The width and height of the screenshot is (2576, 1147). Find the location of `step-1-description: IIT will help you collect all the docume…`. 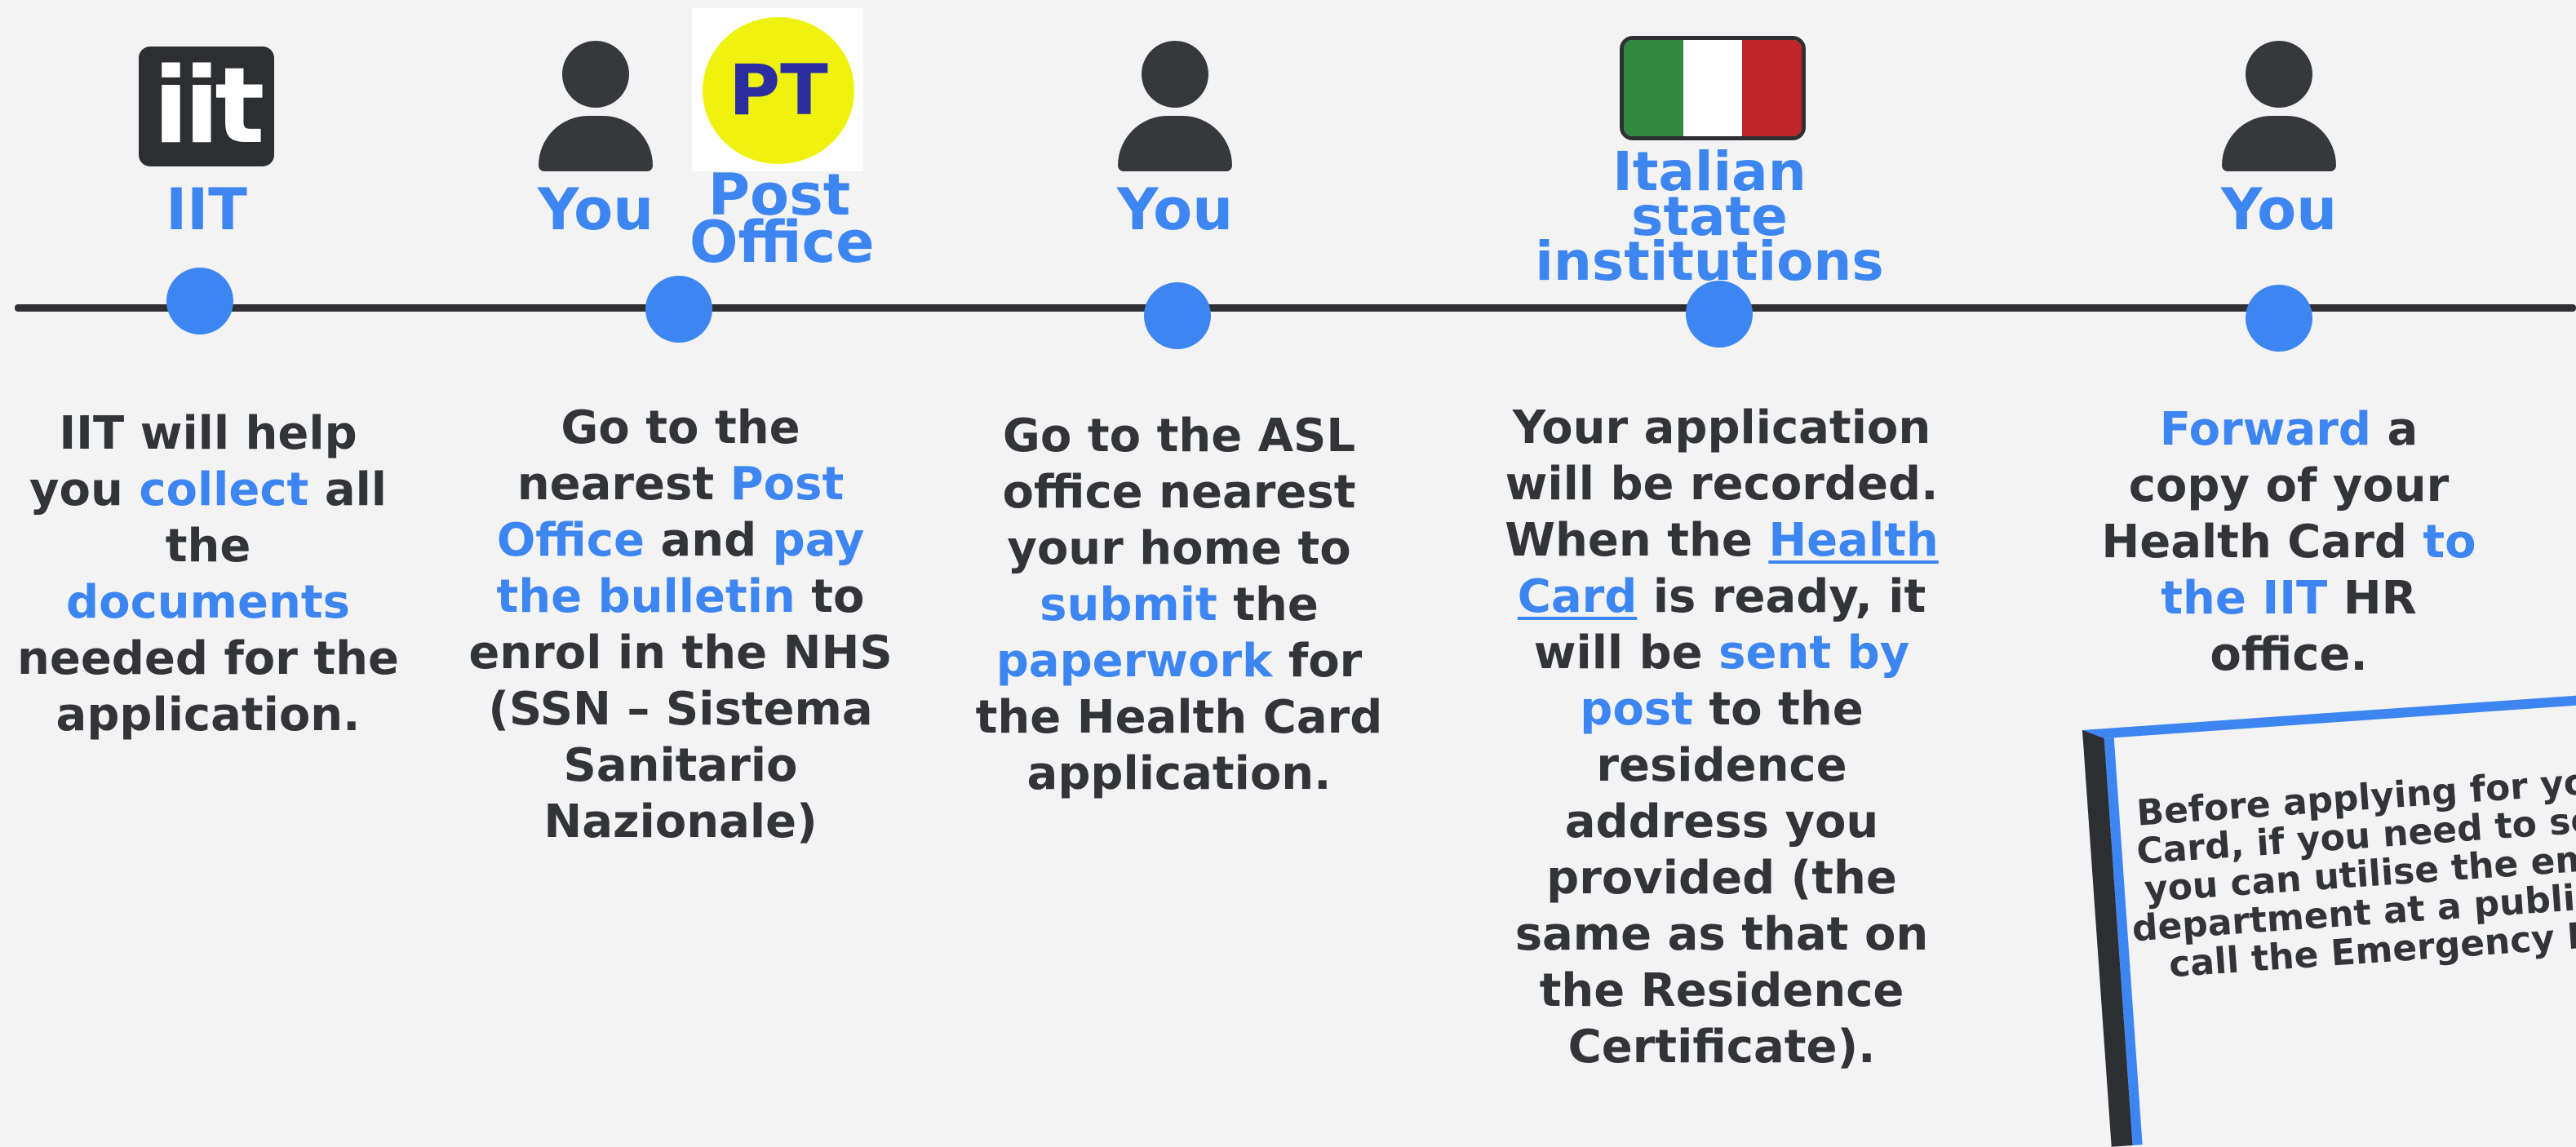

step-1-description: IIT will help you collect all the docume… is located at coordinates (208, 574).